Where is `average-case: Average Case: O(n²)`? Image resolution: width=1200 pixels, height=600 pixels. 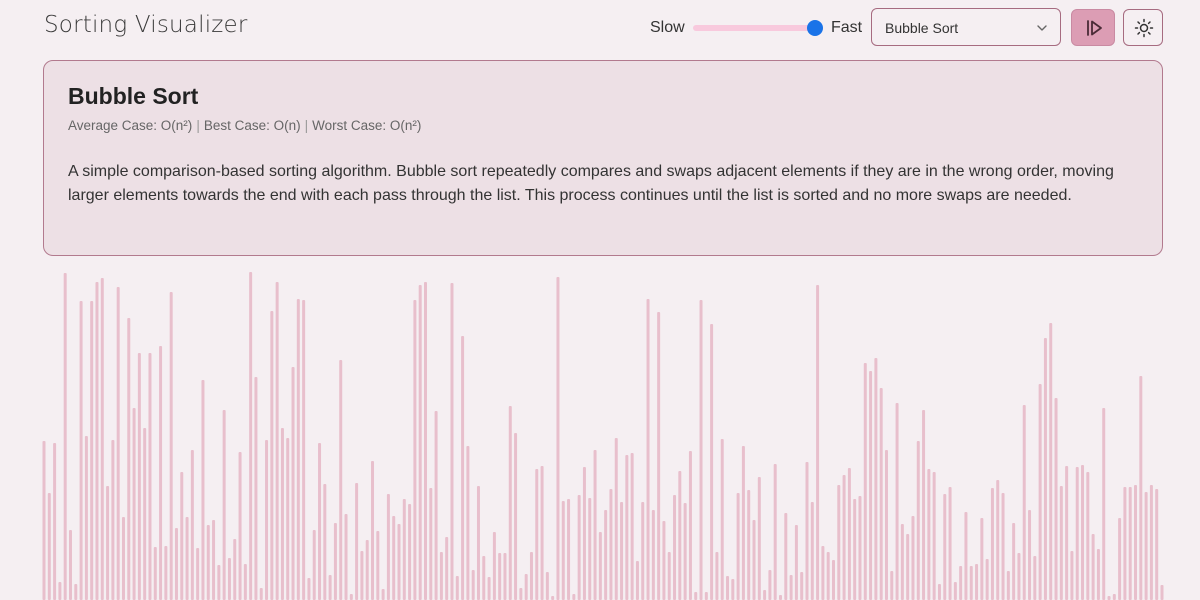 average-case: Average Case: O(n²) is located at coordinates (130, 125).